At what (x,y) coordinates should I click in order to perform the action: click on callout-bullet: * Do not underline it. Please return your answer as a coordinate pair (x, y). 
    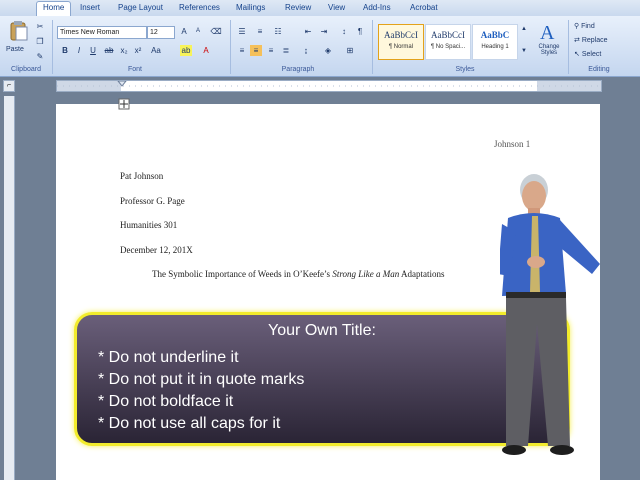
    Looking at the image, I should click on (168, 357).